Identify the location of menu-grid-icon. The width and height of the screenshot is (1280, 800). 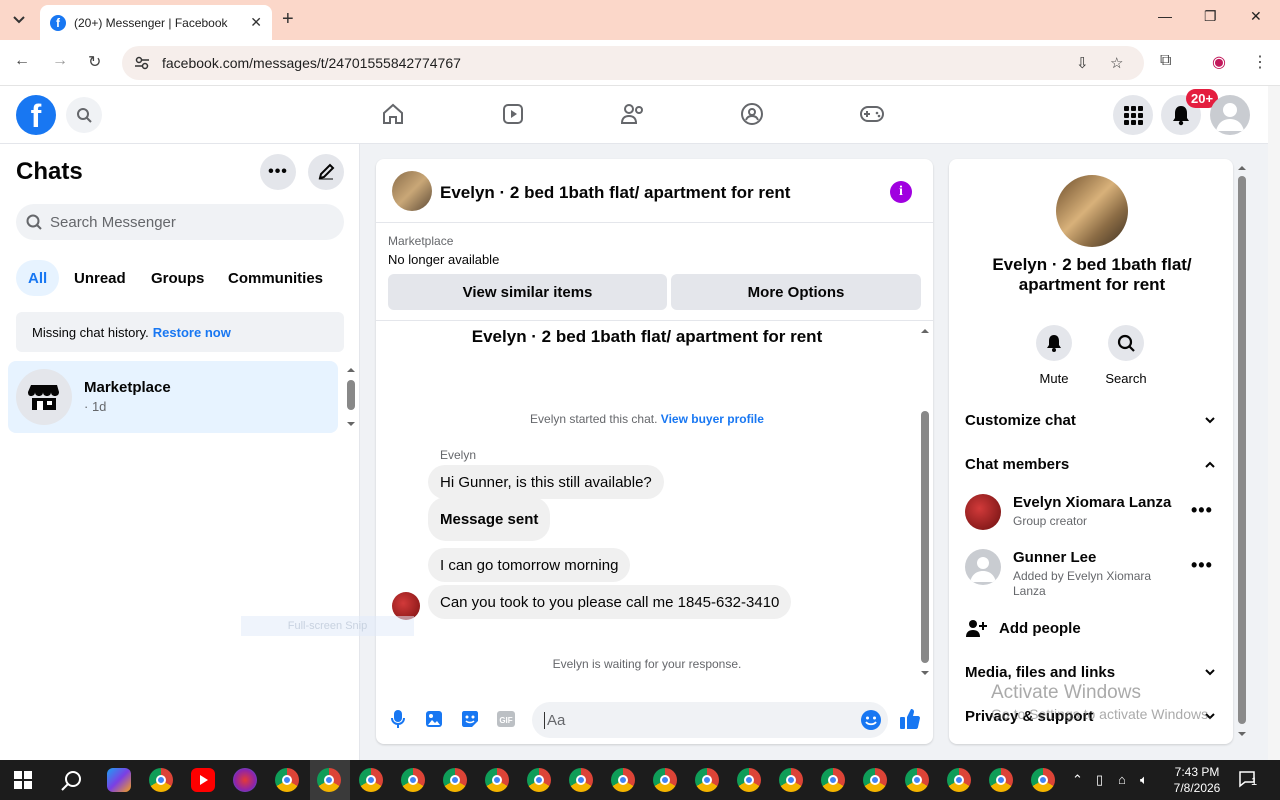
(1133, 115).